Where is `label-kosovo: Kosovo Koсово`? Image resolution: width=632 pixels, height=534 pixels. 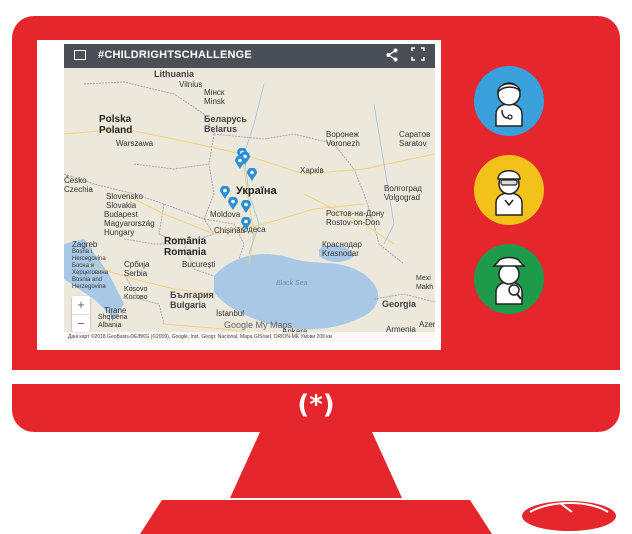 label-kosovo: Kosovo Koсово is located at coordinates (136, 293).